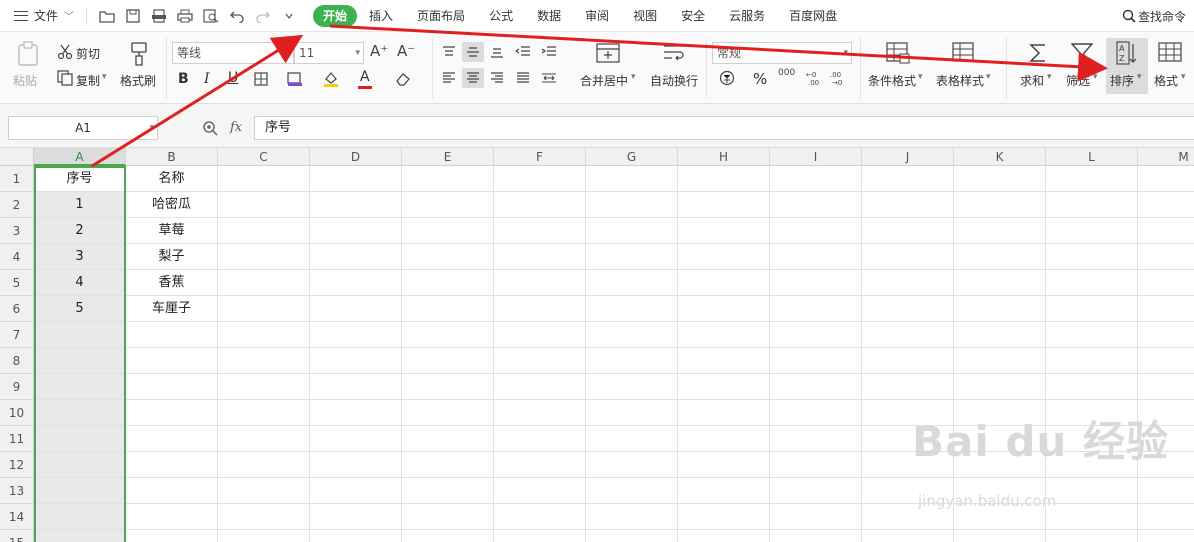  Describe the element at coordinates (289, 16) in the screenshot. I see `customize-dropdown-icon` at that location.